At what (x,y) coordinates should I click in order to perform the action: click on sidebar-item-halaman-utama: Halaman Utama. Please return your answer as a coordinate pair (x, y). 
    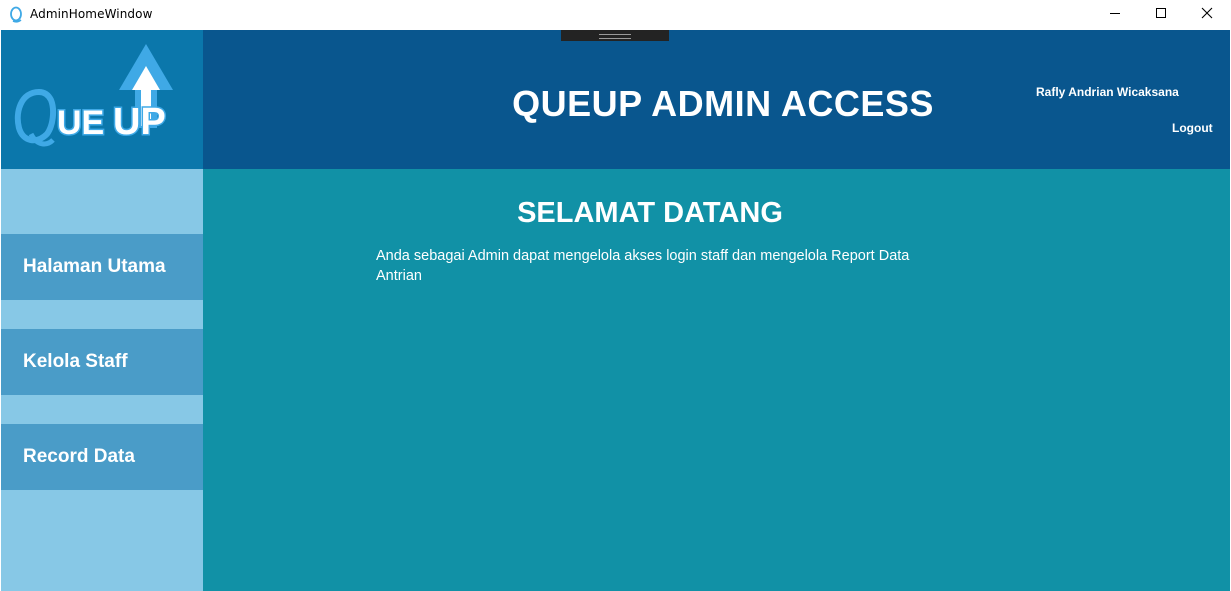
    Looking at the image, I should click on (102, 267).